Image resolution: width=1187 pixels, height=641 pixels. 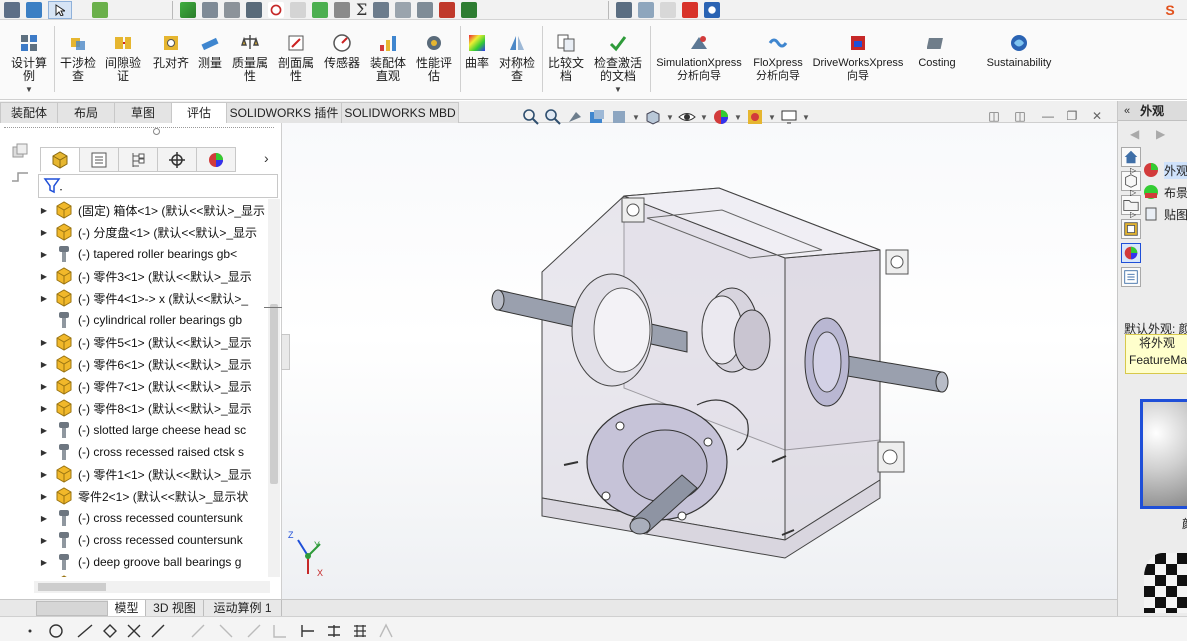 What do you see at coordinates (517, 60) in the screenshot?
I see `symmetry-check-button: 对称检 查` at bounding box center [517, 60].